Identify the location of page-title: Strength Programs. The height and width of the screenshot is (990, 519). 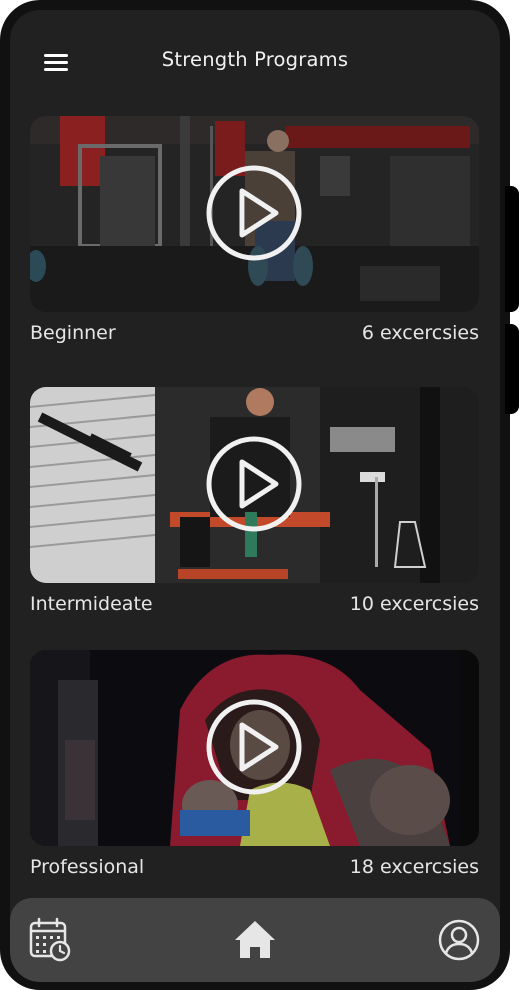
(255, 59).